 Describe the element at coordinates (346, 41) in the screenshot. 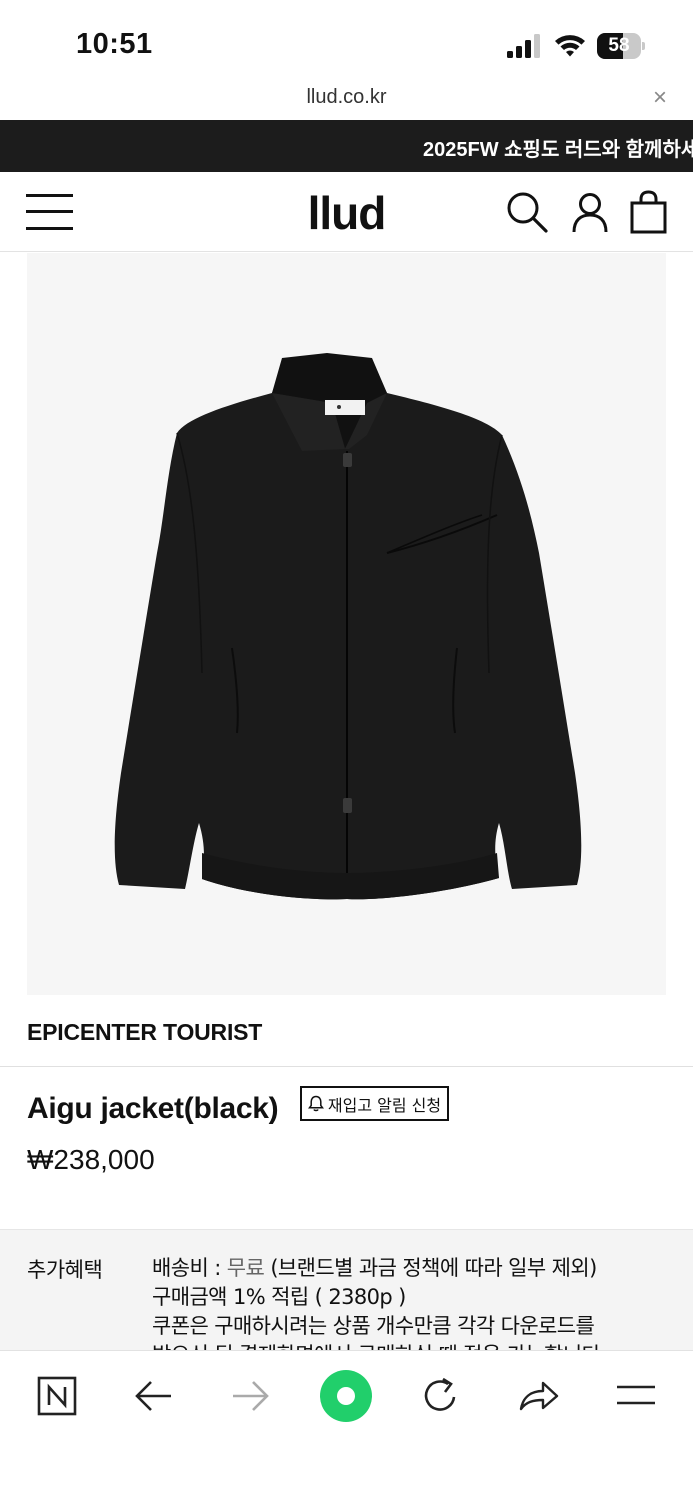

I see `status-bar: 10:51 58` at that location.